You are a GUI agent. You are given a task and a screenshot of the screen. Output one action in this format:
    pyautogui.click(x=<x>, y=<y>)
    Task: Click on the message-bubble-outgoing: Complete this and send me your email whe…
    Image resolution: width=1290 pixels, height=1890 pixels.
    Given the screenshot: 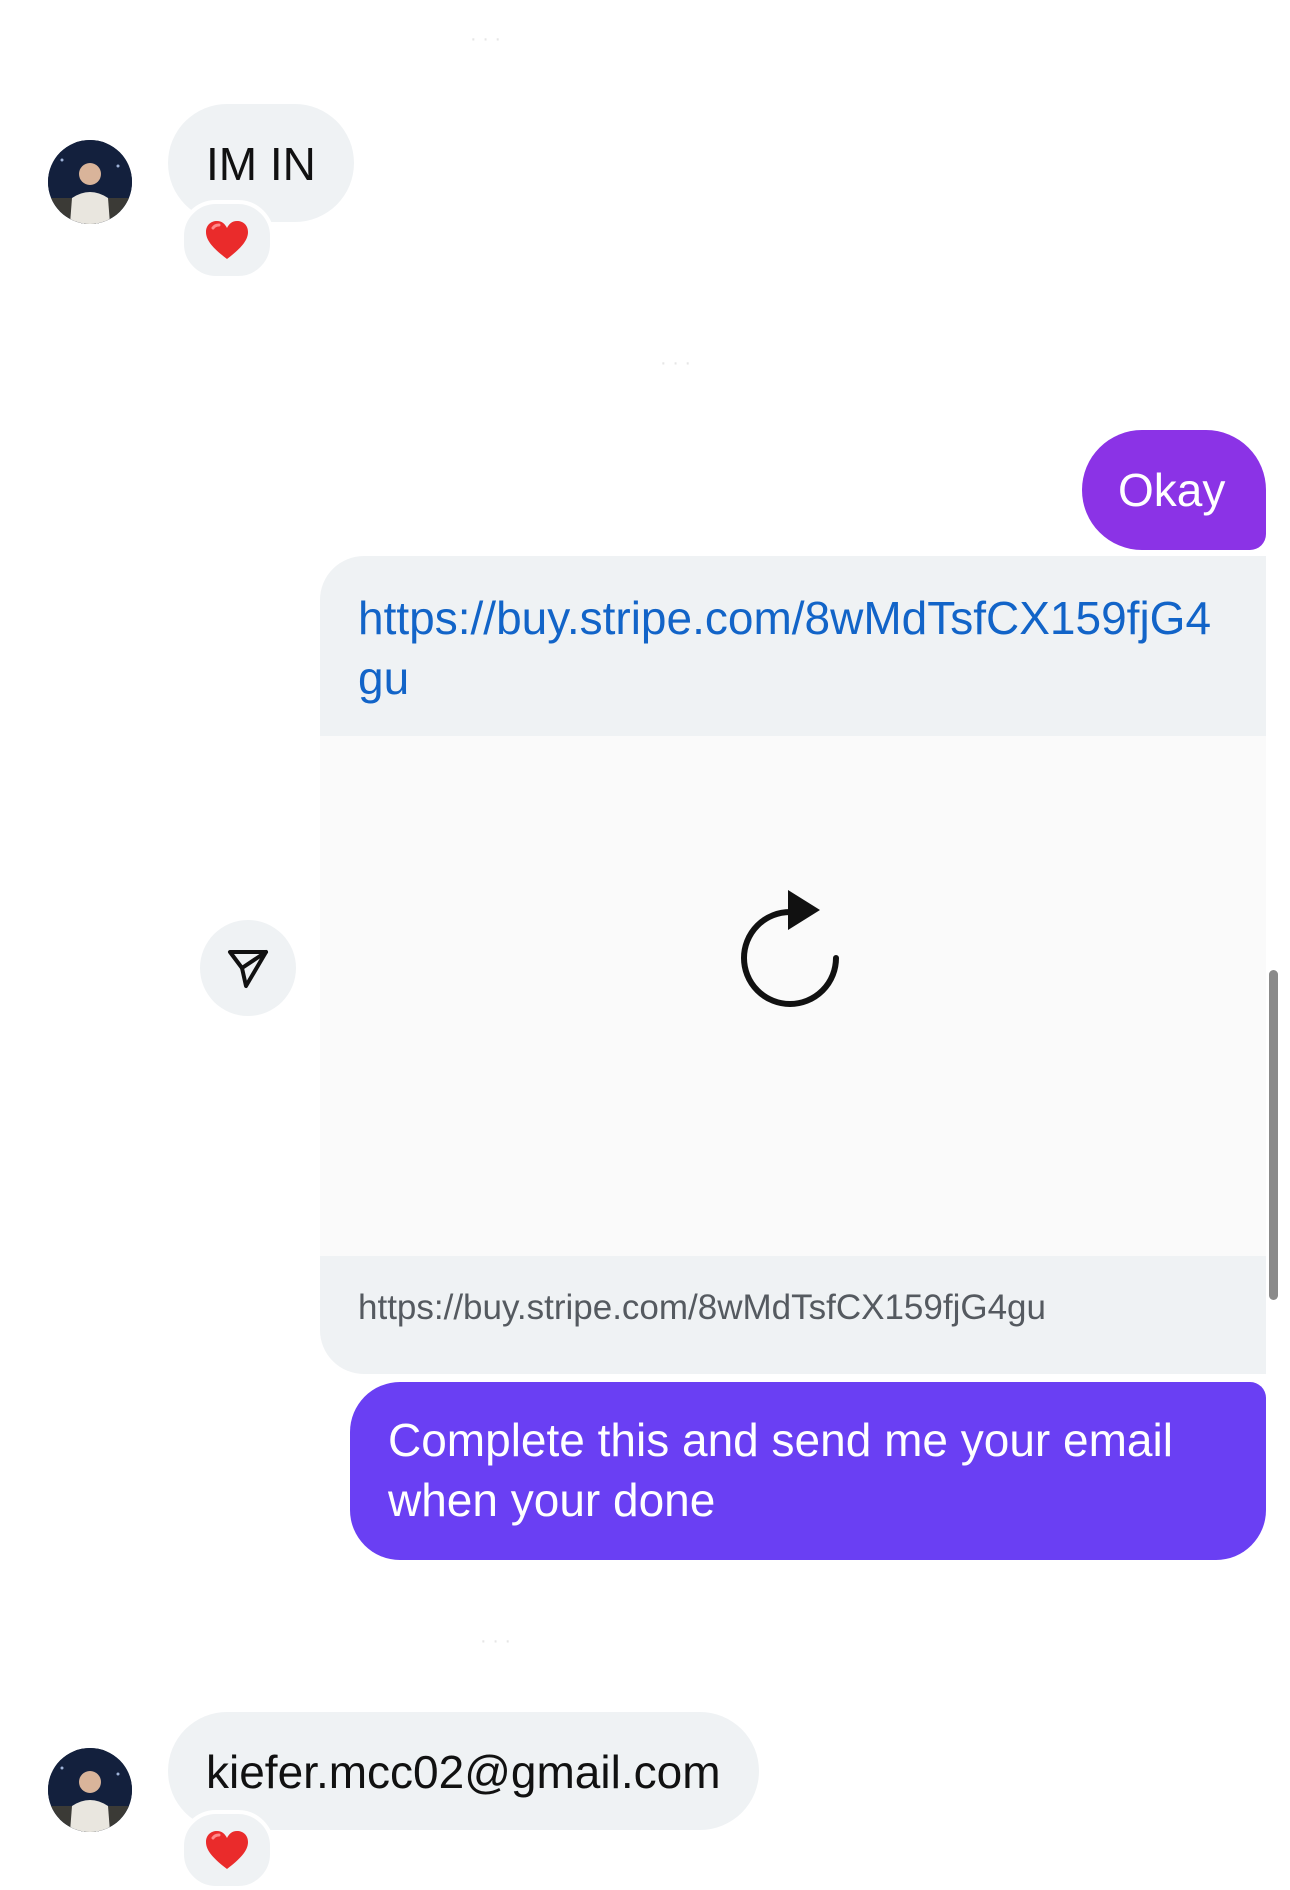 What is the action you would take?
    pyautogui.click(x=808, y=1471)
    